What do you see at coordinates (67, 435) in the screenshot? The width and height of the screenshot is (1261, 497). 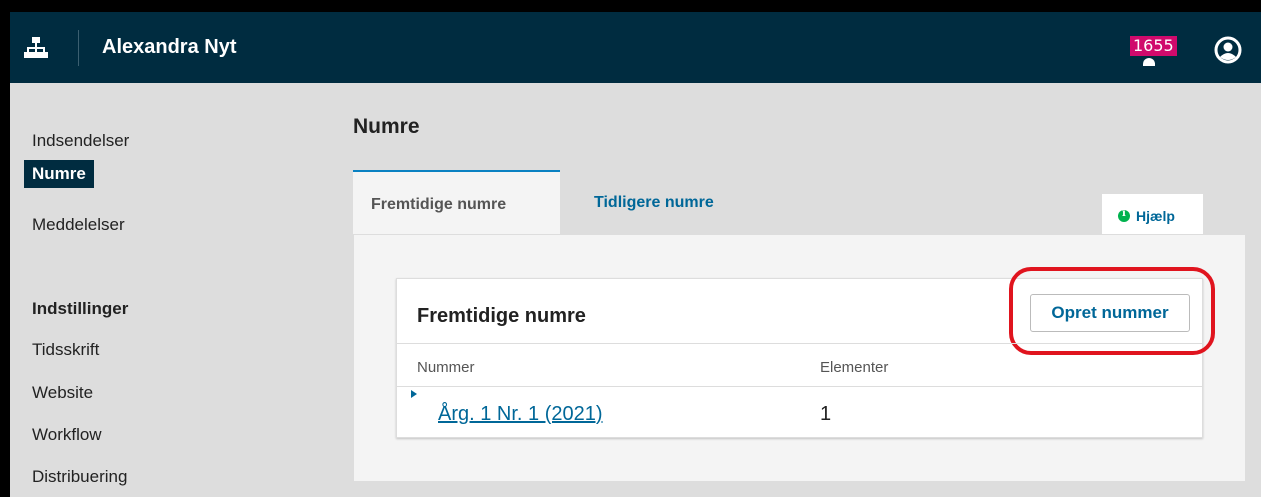 I see `sidebar-item-workflow: Workflow` at bounding box center [67, 435].